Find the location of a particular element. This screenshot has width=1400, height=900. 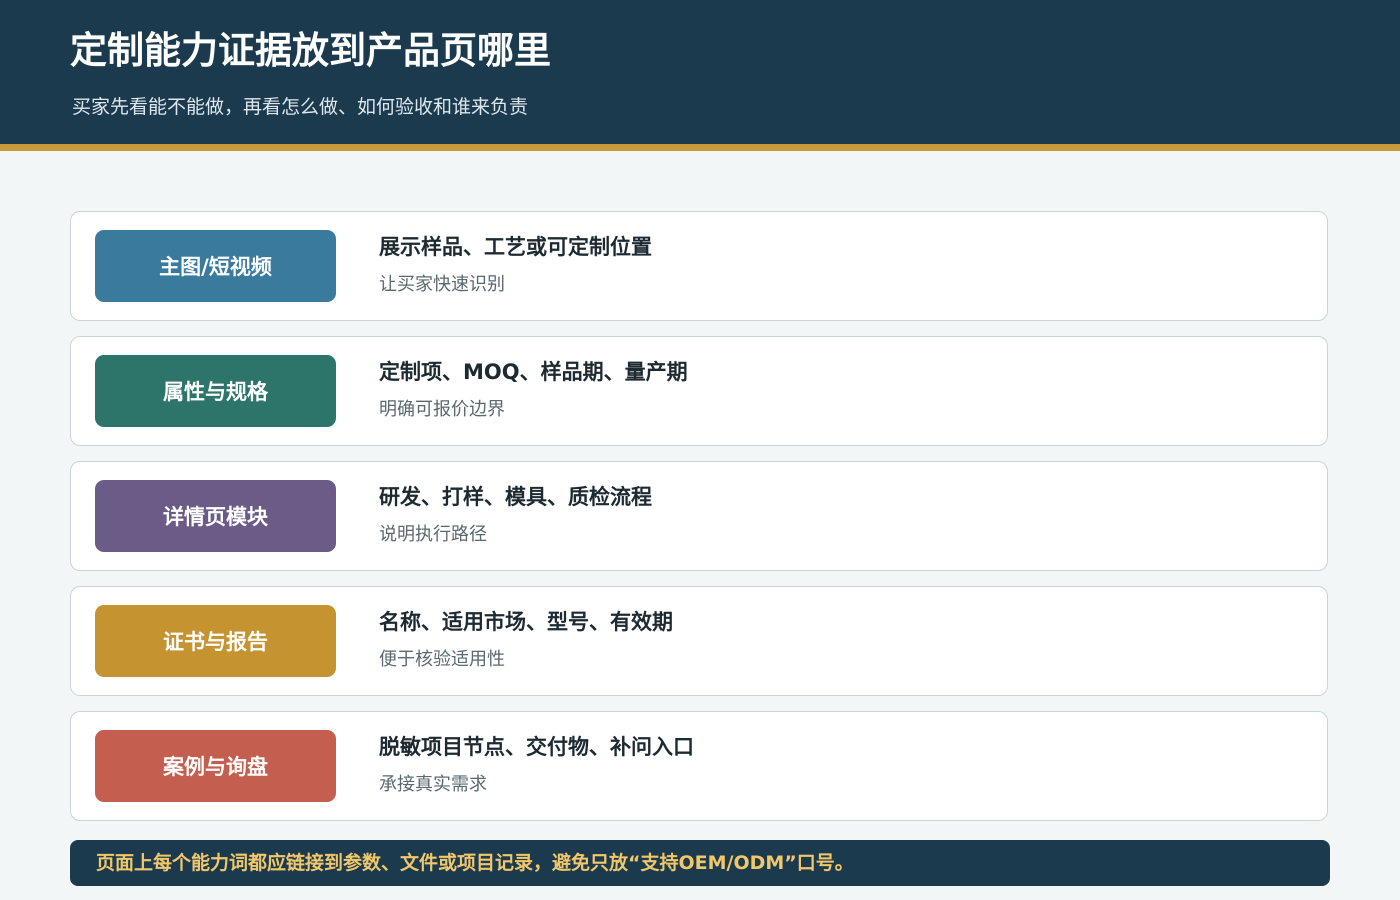

card-tag-badge: 属性与规格 is located at coordinates (215, 391).